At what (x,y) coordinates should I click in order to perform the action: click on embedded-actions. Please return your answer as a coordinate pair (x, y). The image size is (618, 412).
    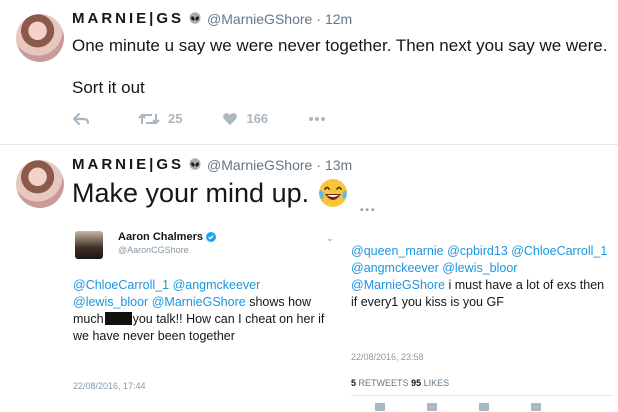
    Looking at the image, I should click on (458, 407).